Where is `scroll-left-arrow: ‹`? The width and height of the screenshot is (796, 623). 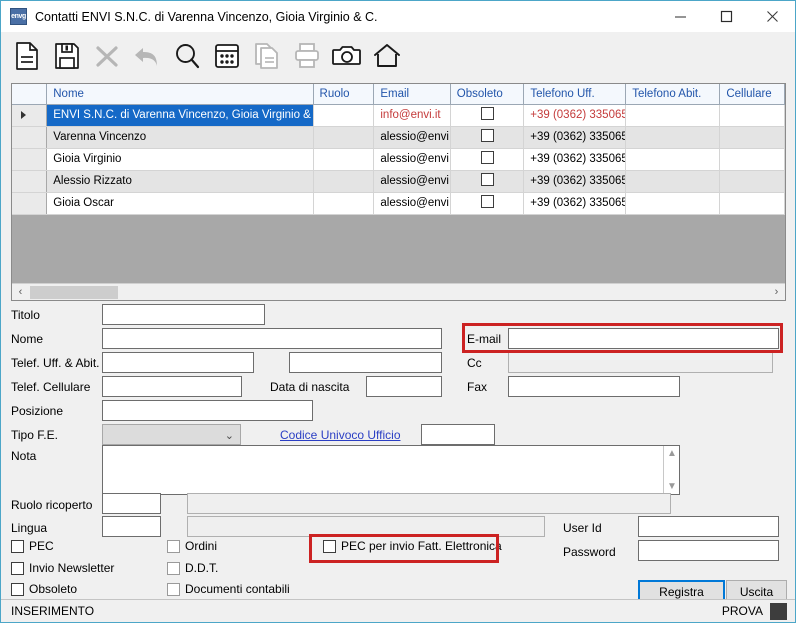
scroll-left-arrow: ‹ is located at coordinates (20, 292).